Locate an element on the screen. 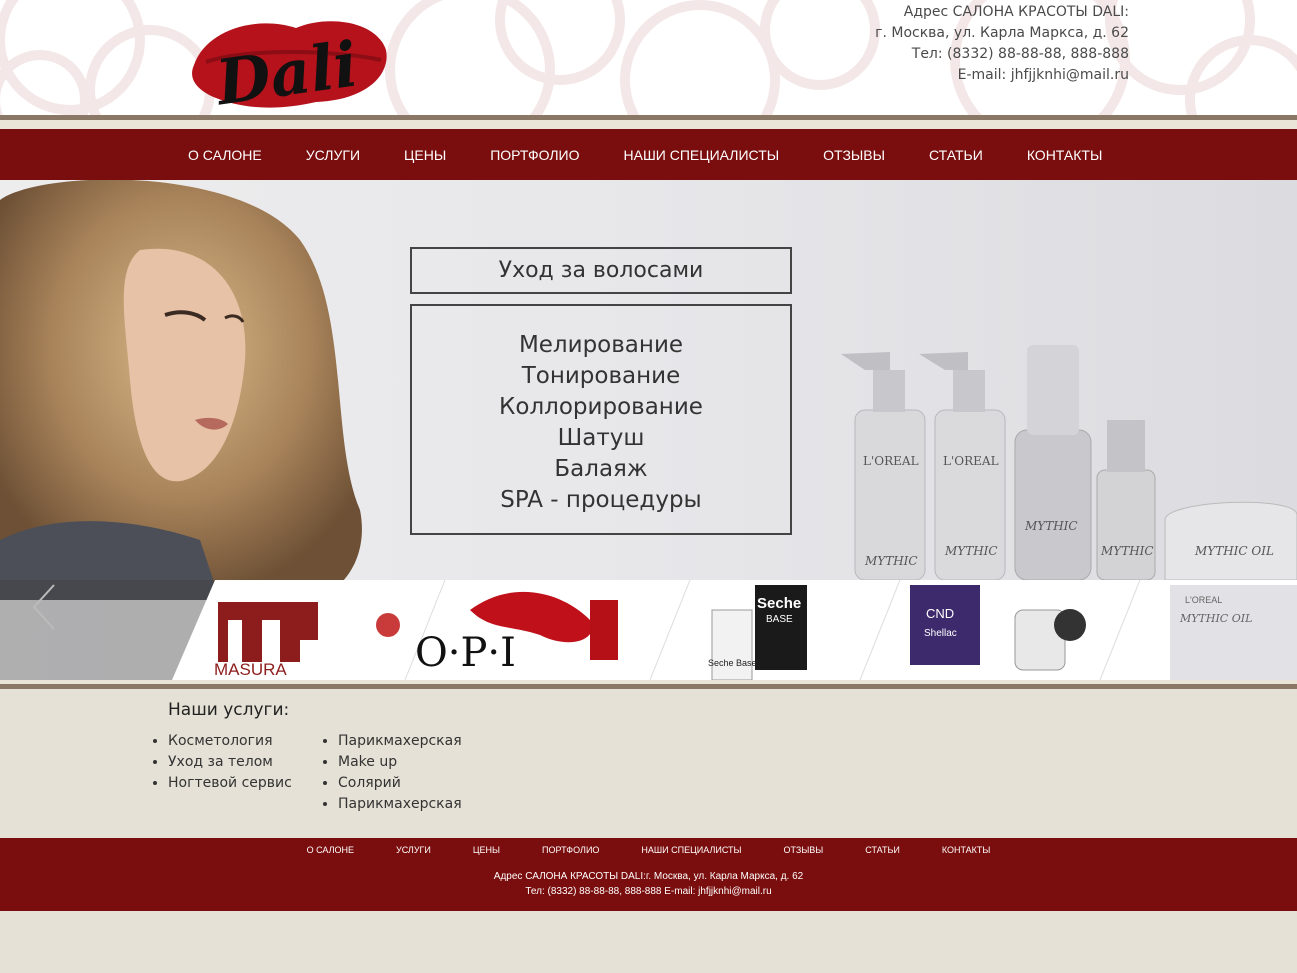 This screenshot has width=1297, height=973. brands-banner-graphic is located at coordinates (648, 630).